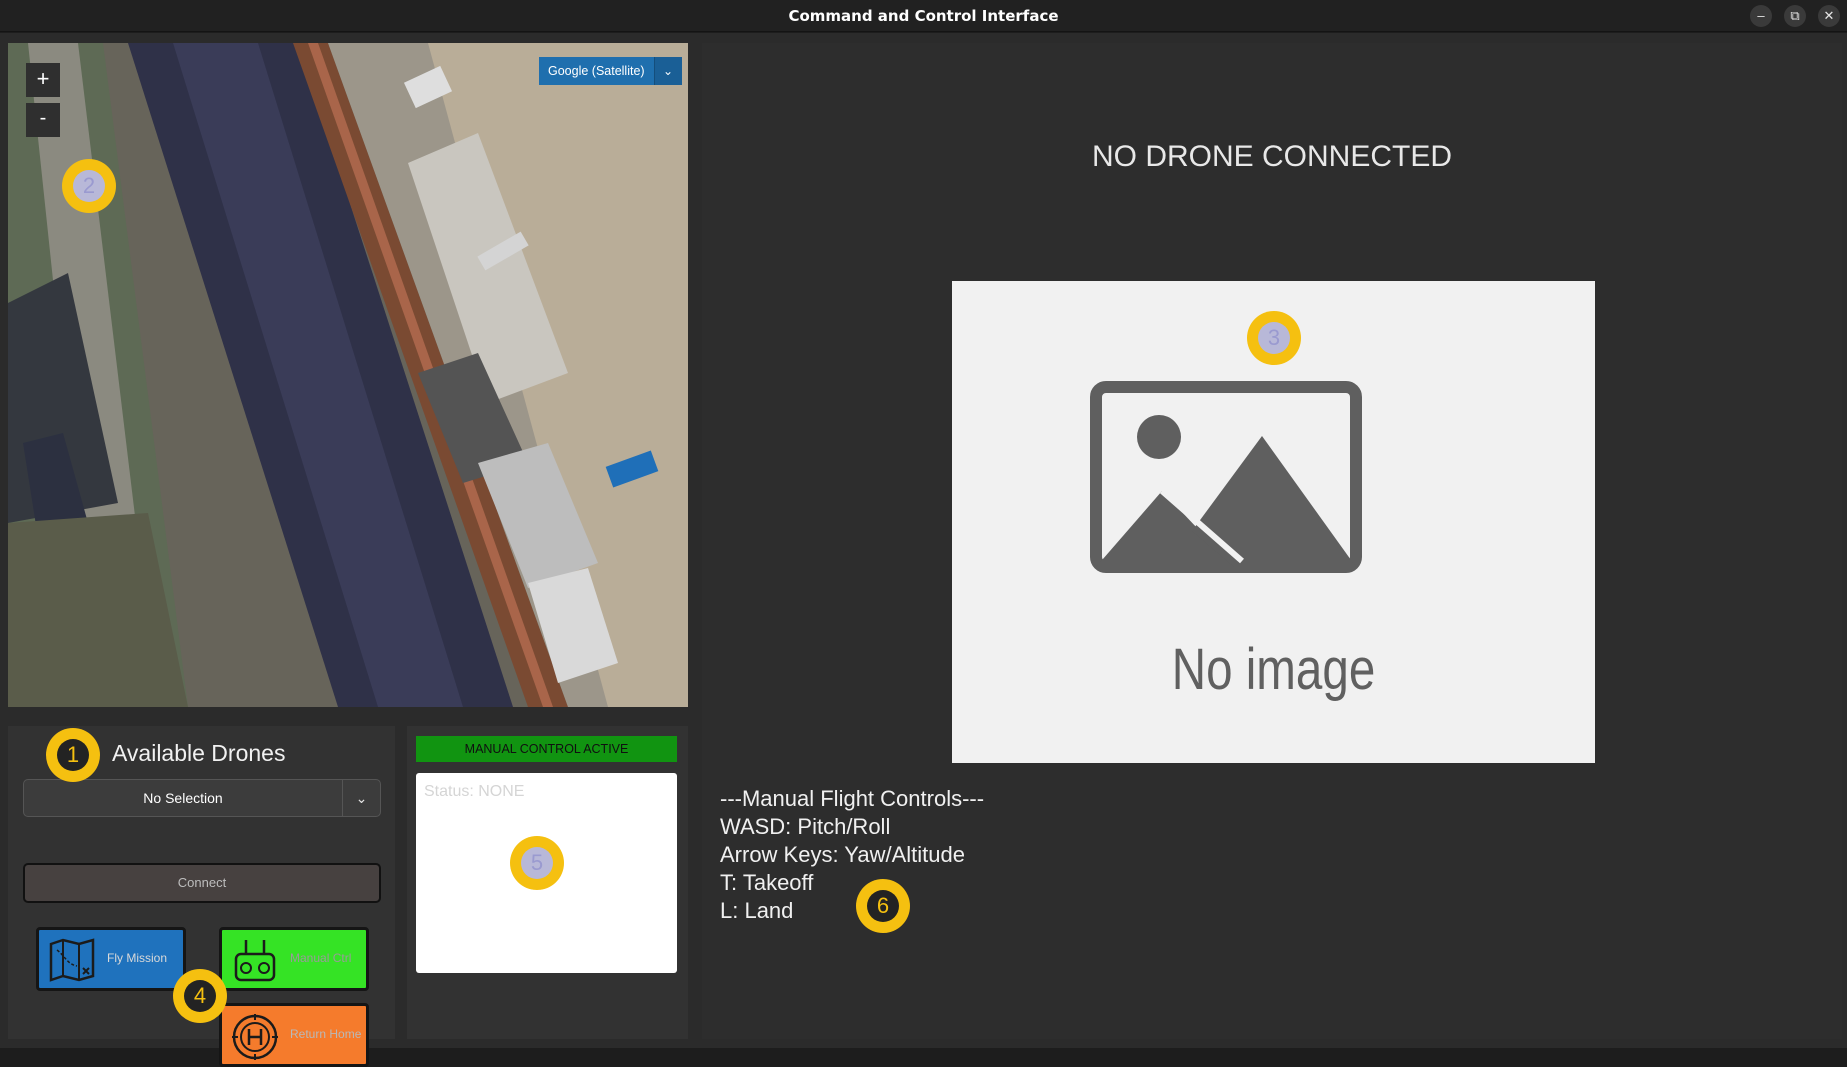 Image resolution: width=1847 pixels, height=1067 pixels. Describe the element at coordinates (474, 791) in the screenshot. I see `status-text: Status: NONE` at that location.